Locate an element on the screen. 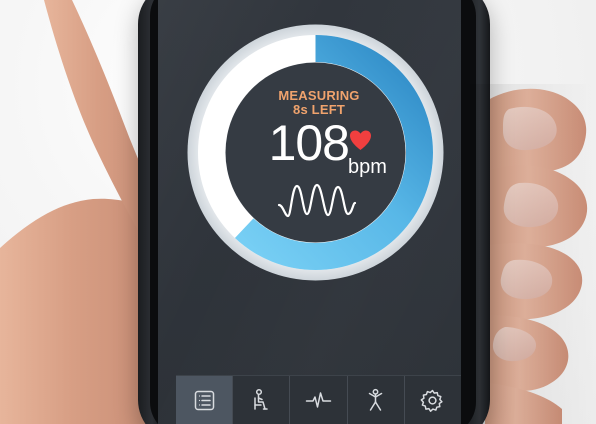 This screenshot has width=596, height=424. bottom-tab-bar is located at coordinates (318, 399).